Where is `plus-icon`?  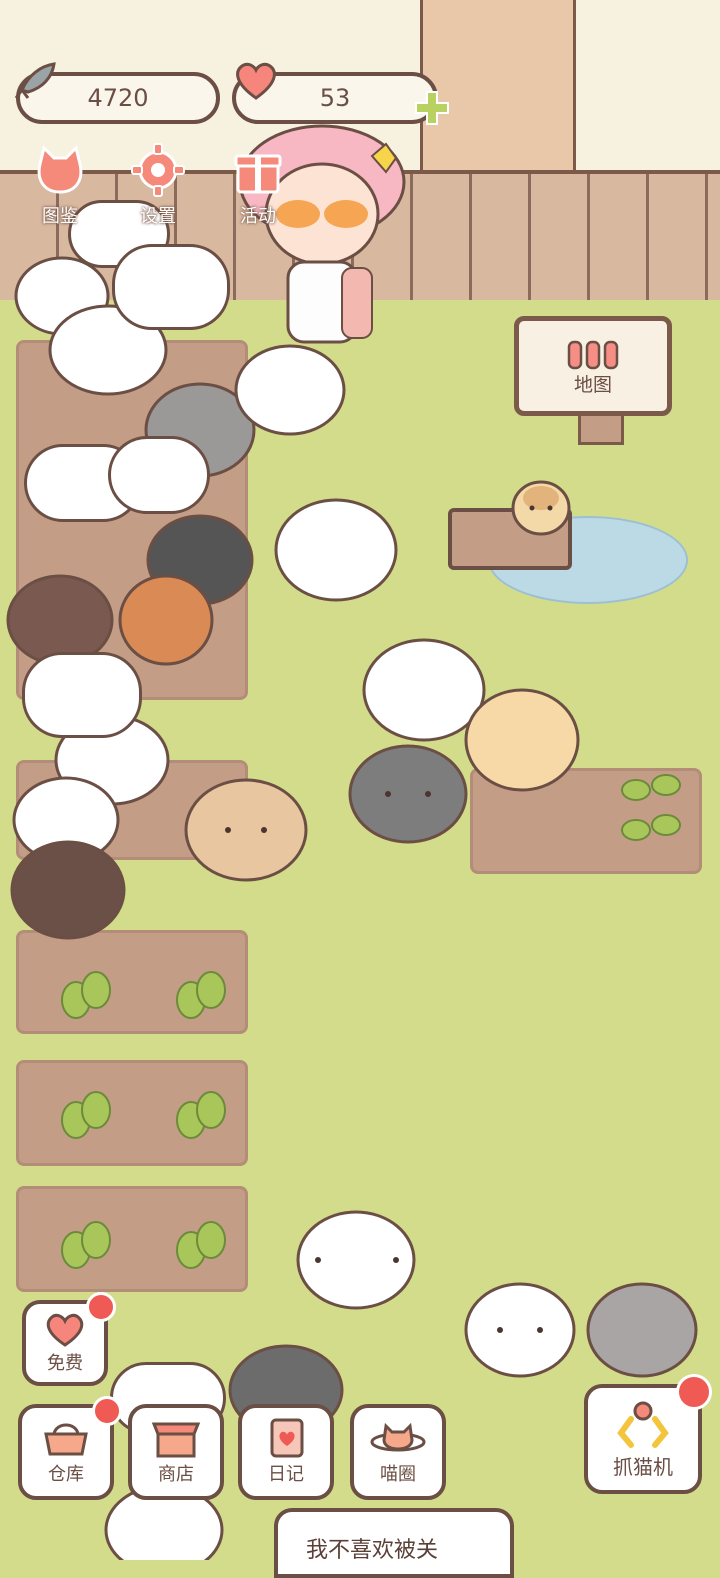
plus-icon is located at coordinates (432, 108).